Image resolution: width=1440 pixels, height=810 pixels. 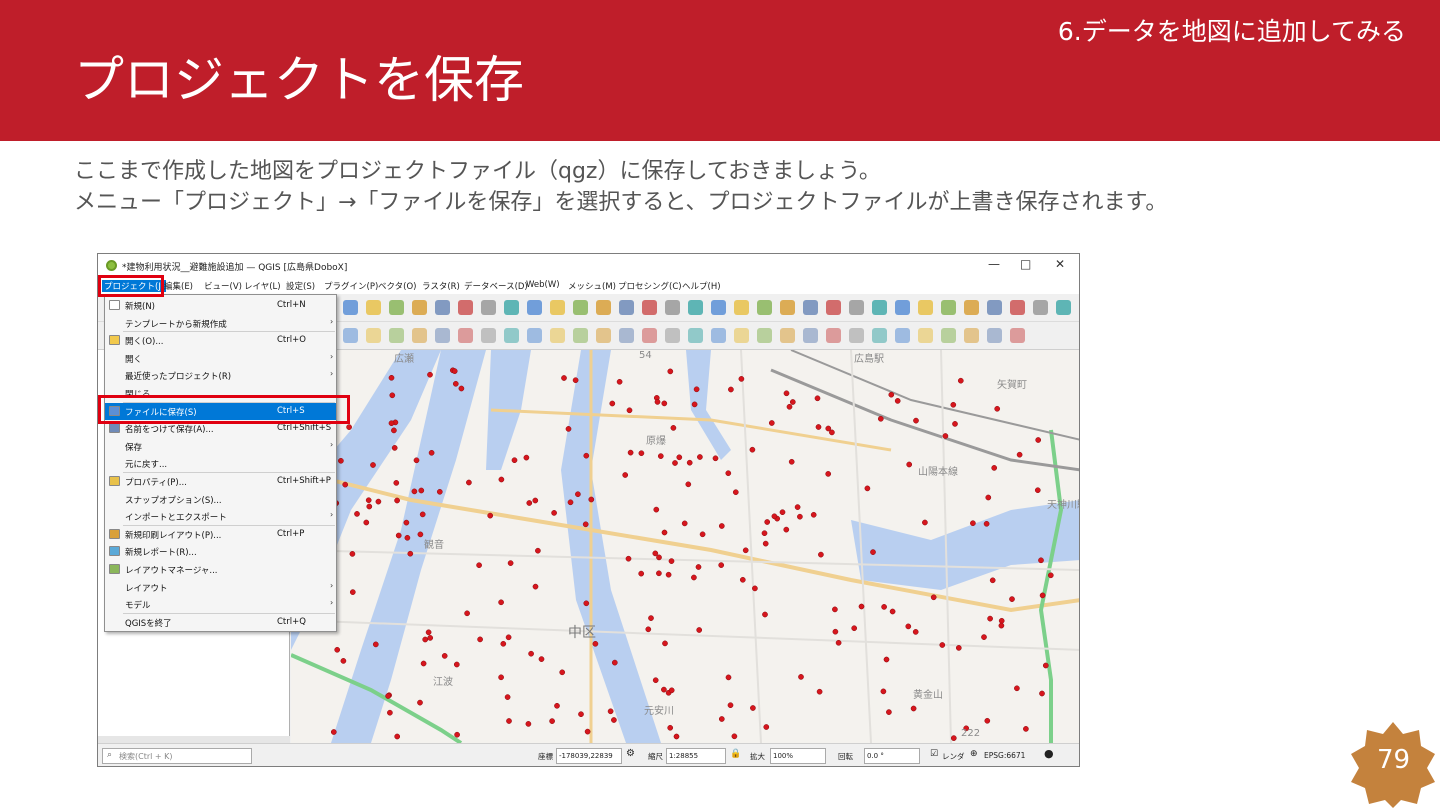 I want to click on menu-item-13: 新規印刷レイアウト(P)... Ctrl+P, so click(x=220, y=534).